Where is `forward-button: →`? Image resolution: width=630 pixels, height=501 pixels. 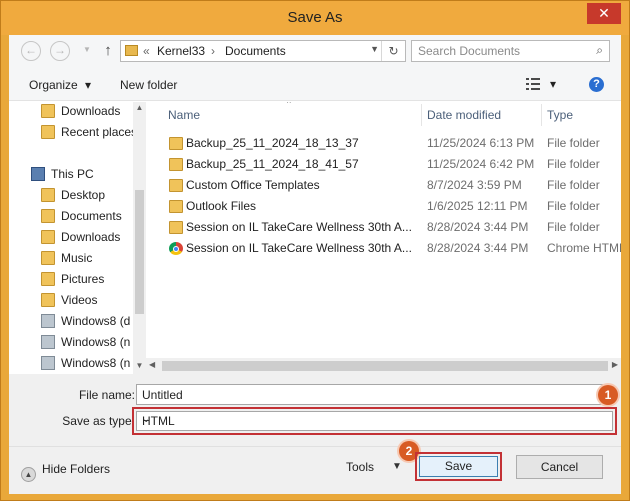
forward-button: → is located at coordinates (60, 51).